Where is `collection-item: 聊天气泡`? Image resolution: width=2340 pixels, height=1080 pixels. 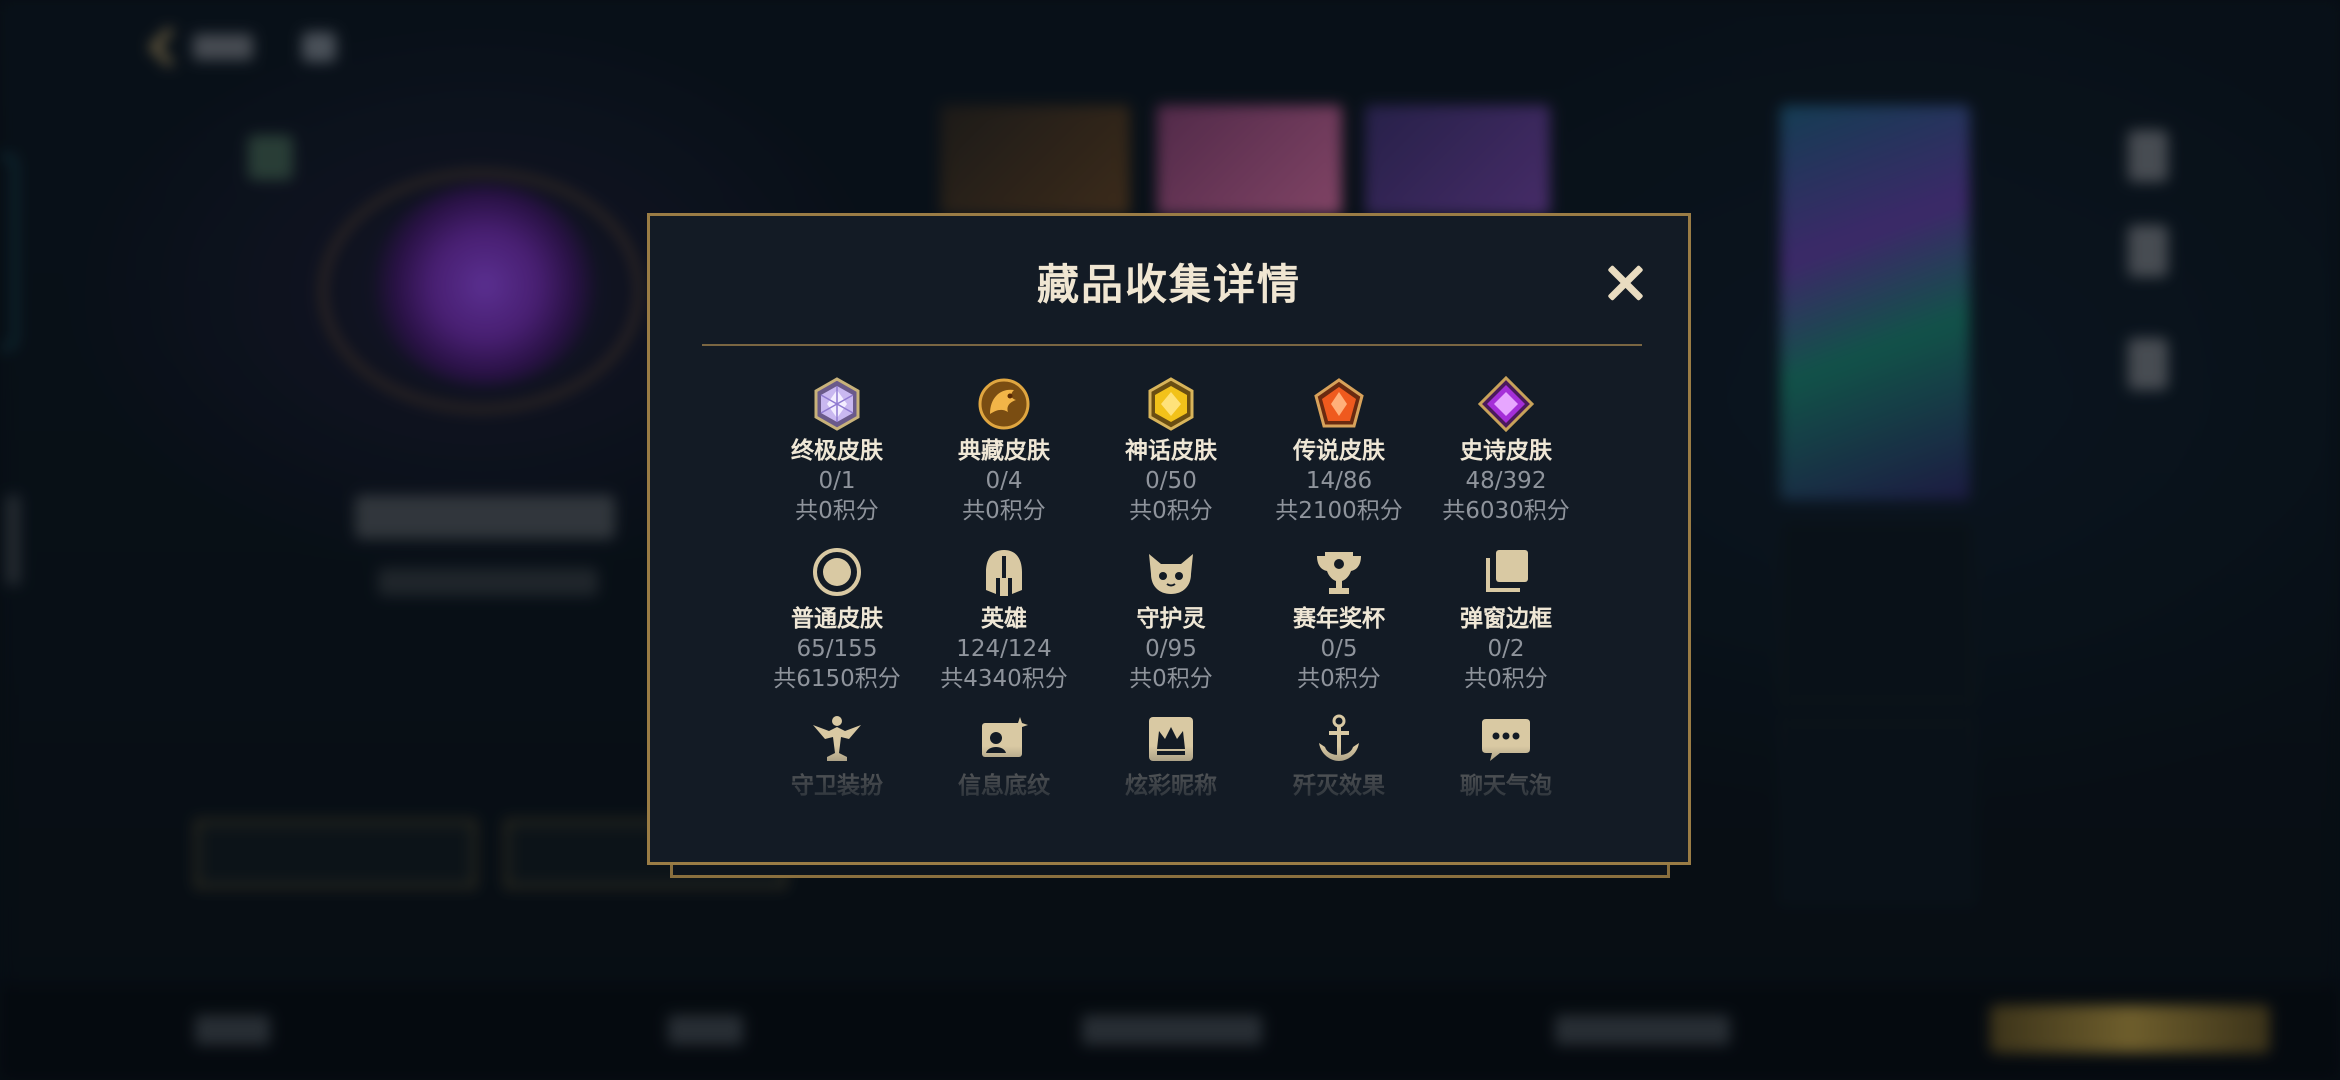
collection-item: 聊天气泡 is located at coordinates (1506, 756).